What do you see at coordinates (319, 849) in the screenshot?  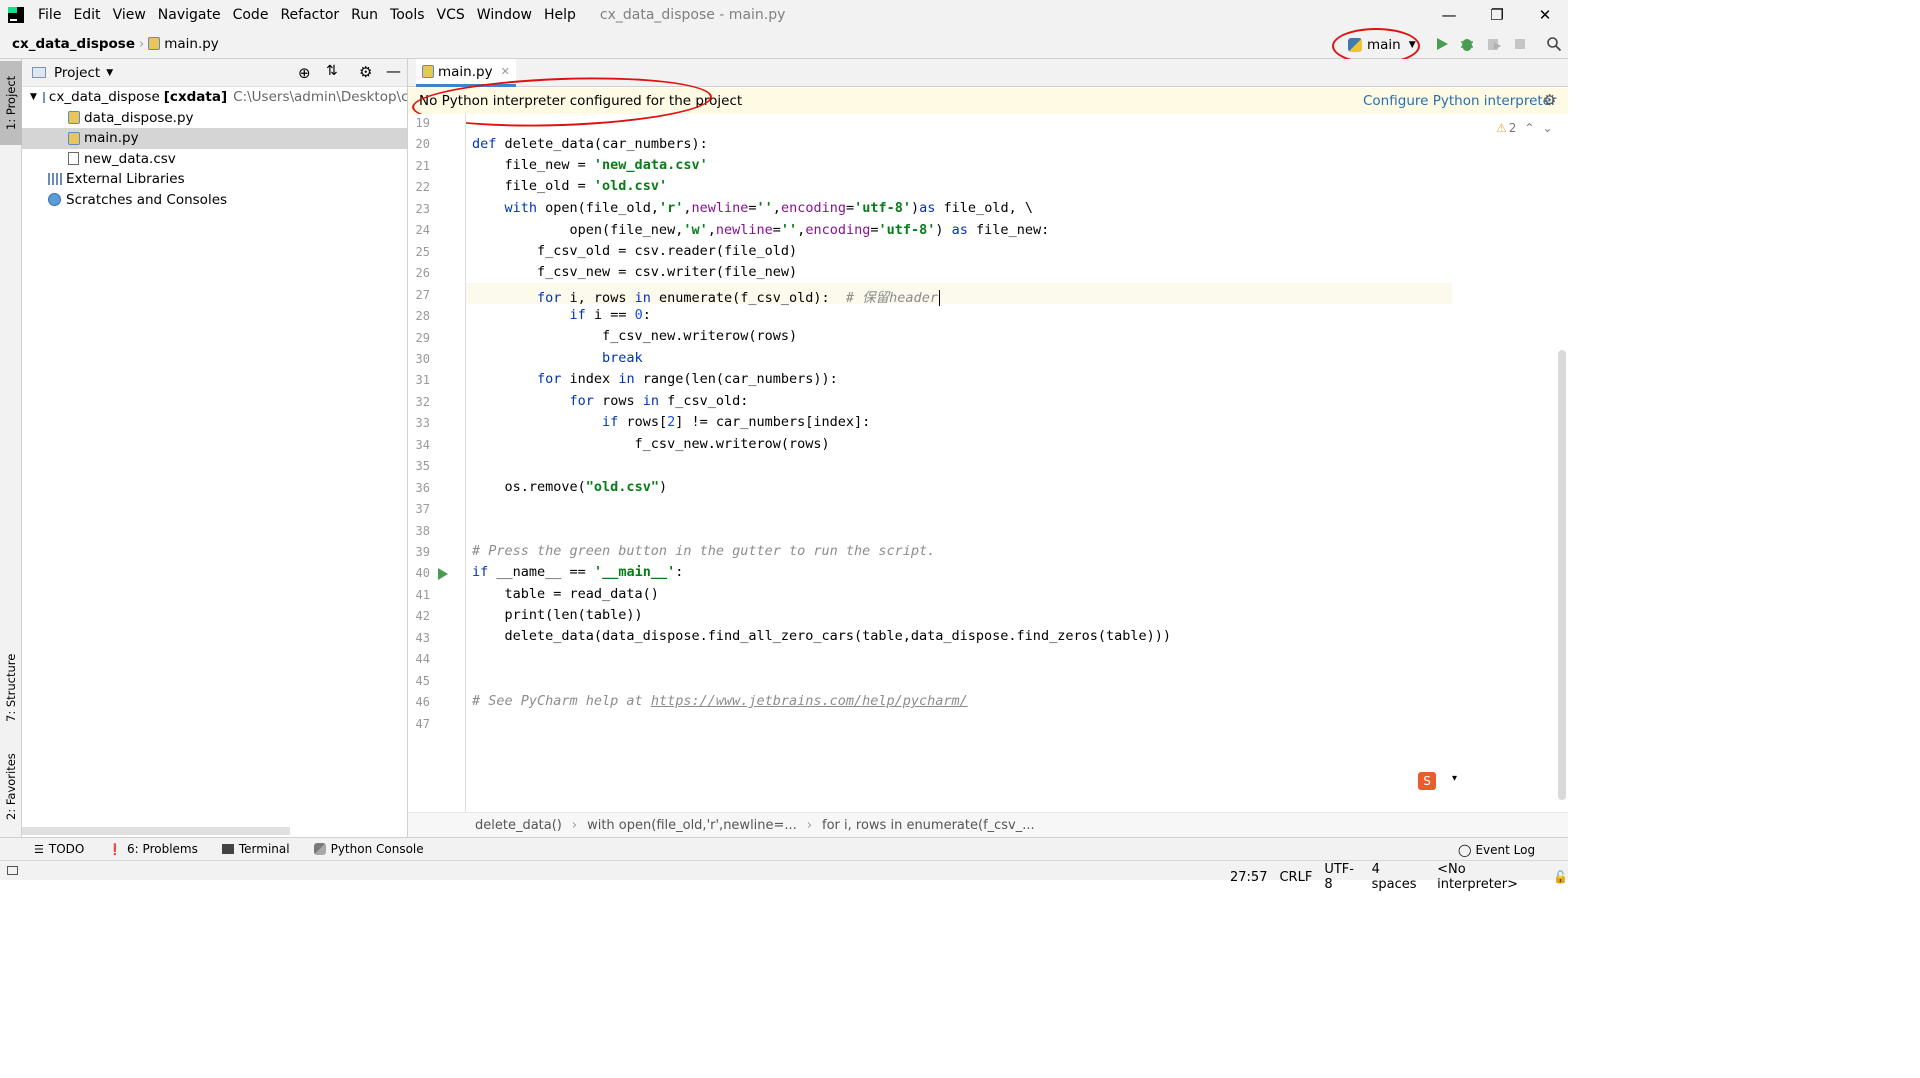 I see `python-console-icon` at bounding box center [319, 849].